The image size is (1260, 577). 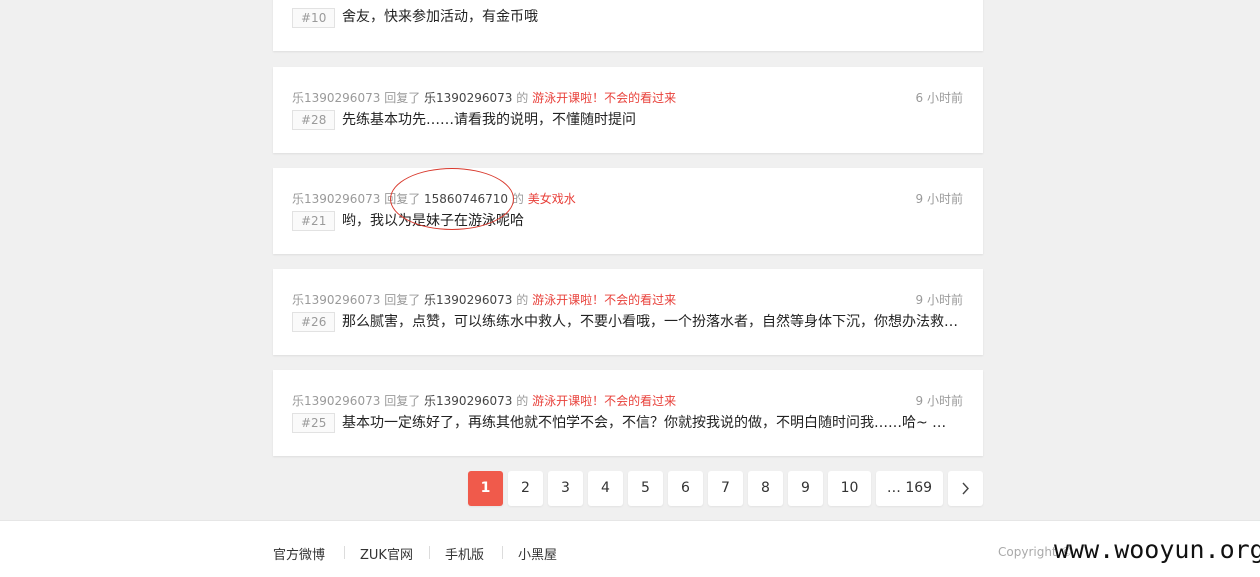 I want to click on footer-link-zuk: ZUK官网, so click(x=386, y=553).